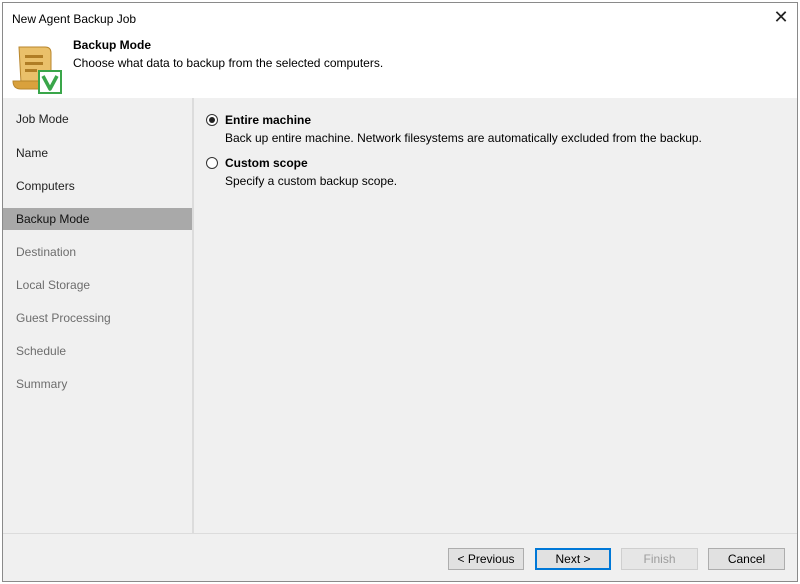 This screenshot has width=800, height=584. I want to click on step-destination: Destination, so click(46, 252).